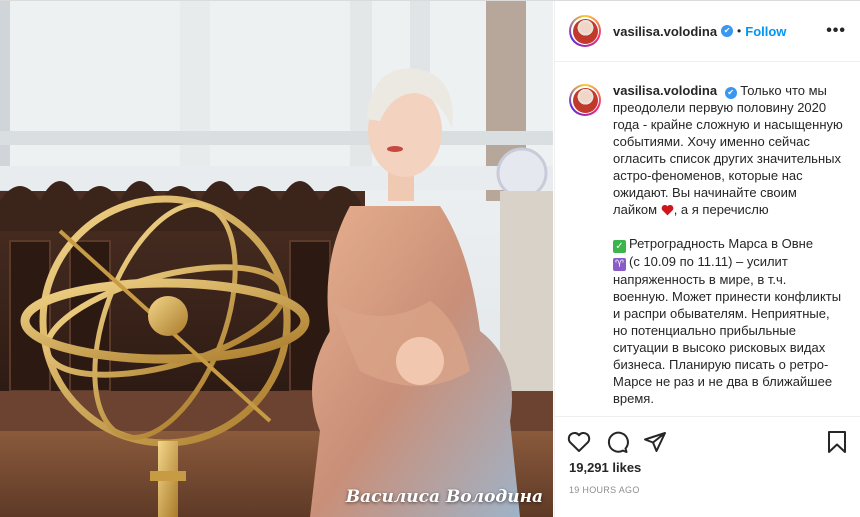 This screenshot has height=517, width=860. Describe the element at coordinates (604, 490) in the screenshot. I see `post-timestamp: 19 HOURS AGO` at that location.